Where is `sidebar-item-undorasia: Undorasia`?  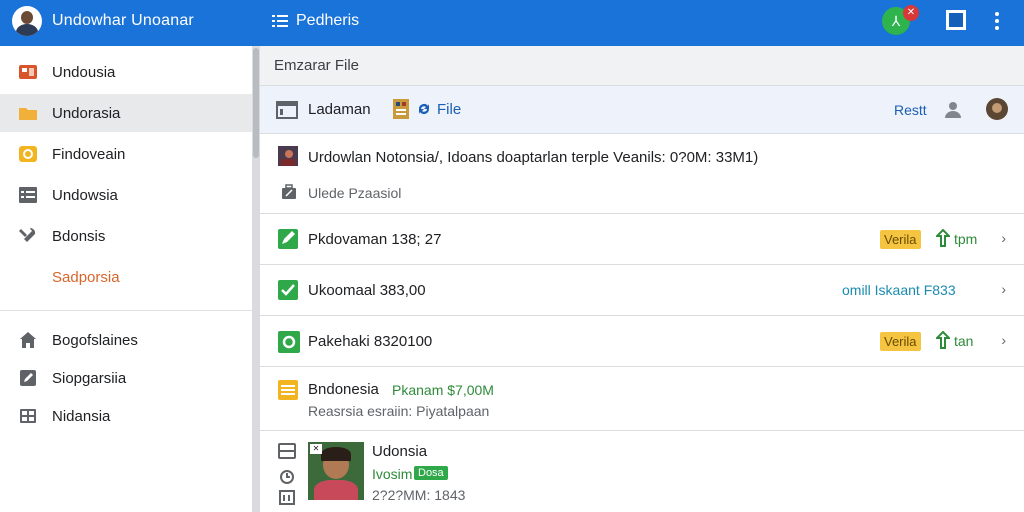
sidebar-item-undorasia: Undorasia is located at coordinates (126, 113).